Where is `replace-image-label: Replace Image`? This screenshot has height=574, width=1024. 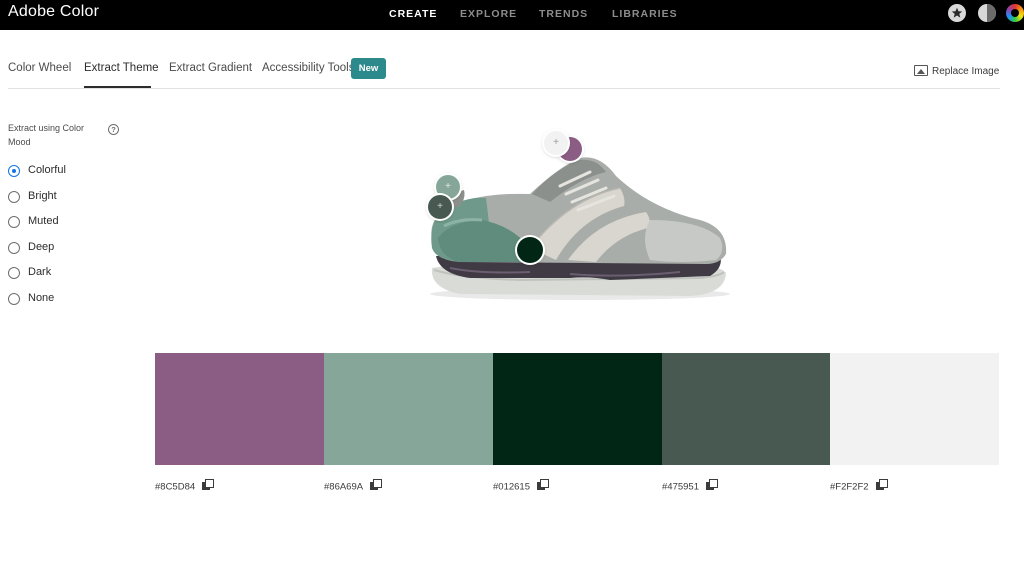 replace-image-label: Replace Image is located at coordinates (966, 72).